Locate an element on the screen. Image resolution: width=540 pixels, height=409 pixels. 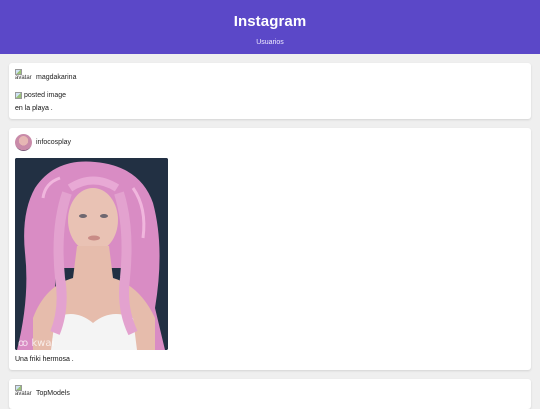
post-photo is located at coordinates (91, 254).